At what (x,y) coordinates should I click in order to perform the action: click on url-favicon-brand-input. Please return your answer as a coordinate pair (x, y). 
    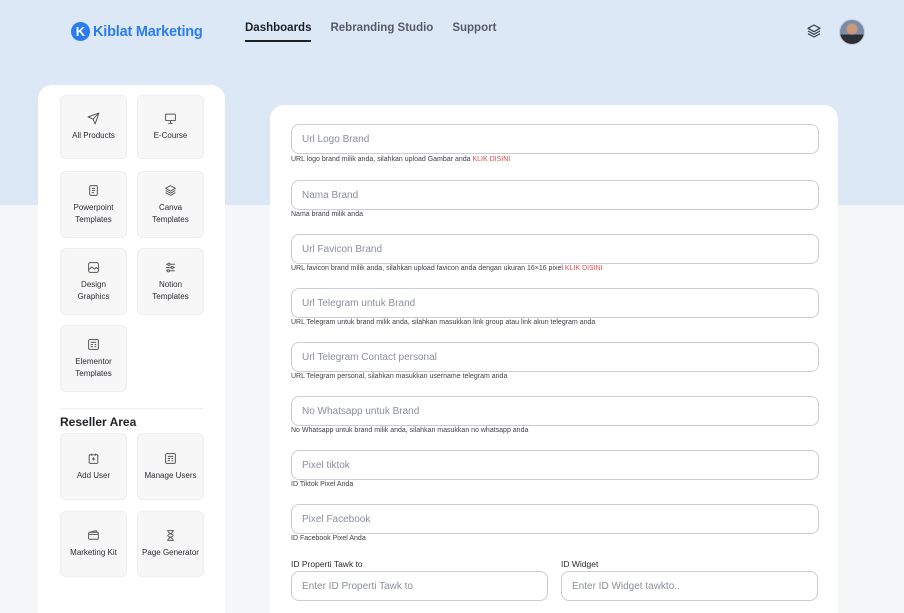
    Looking at the image, I should click on (555, 249).